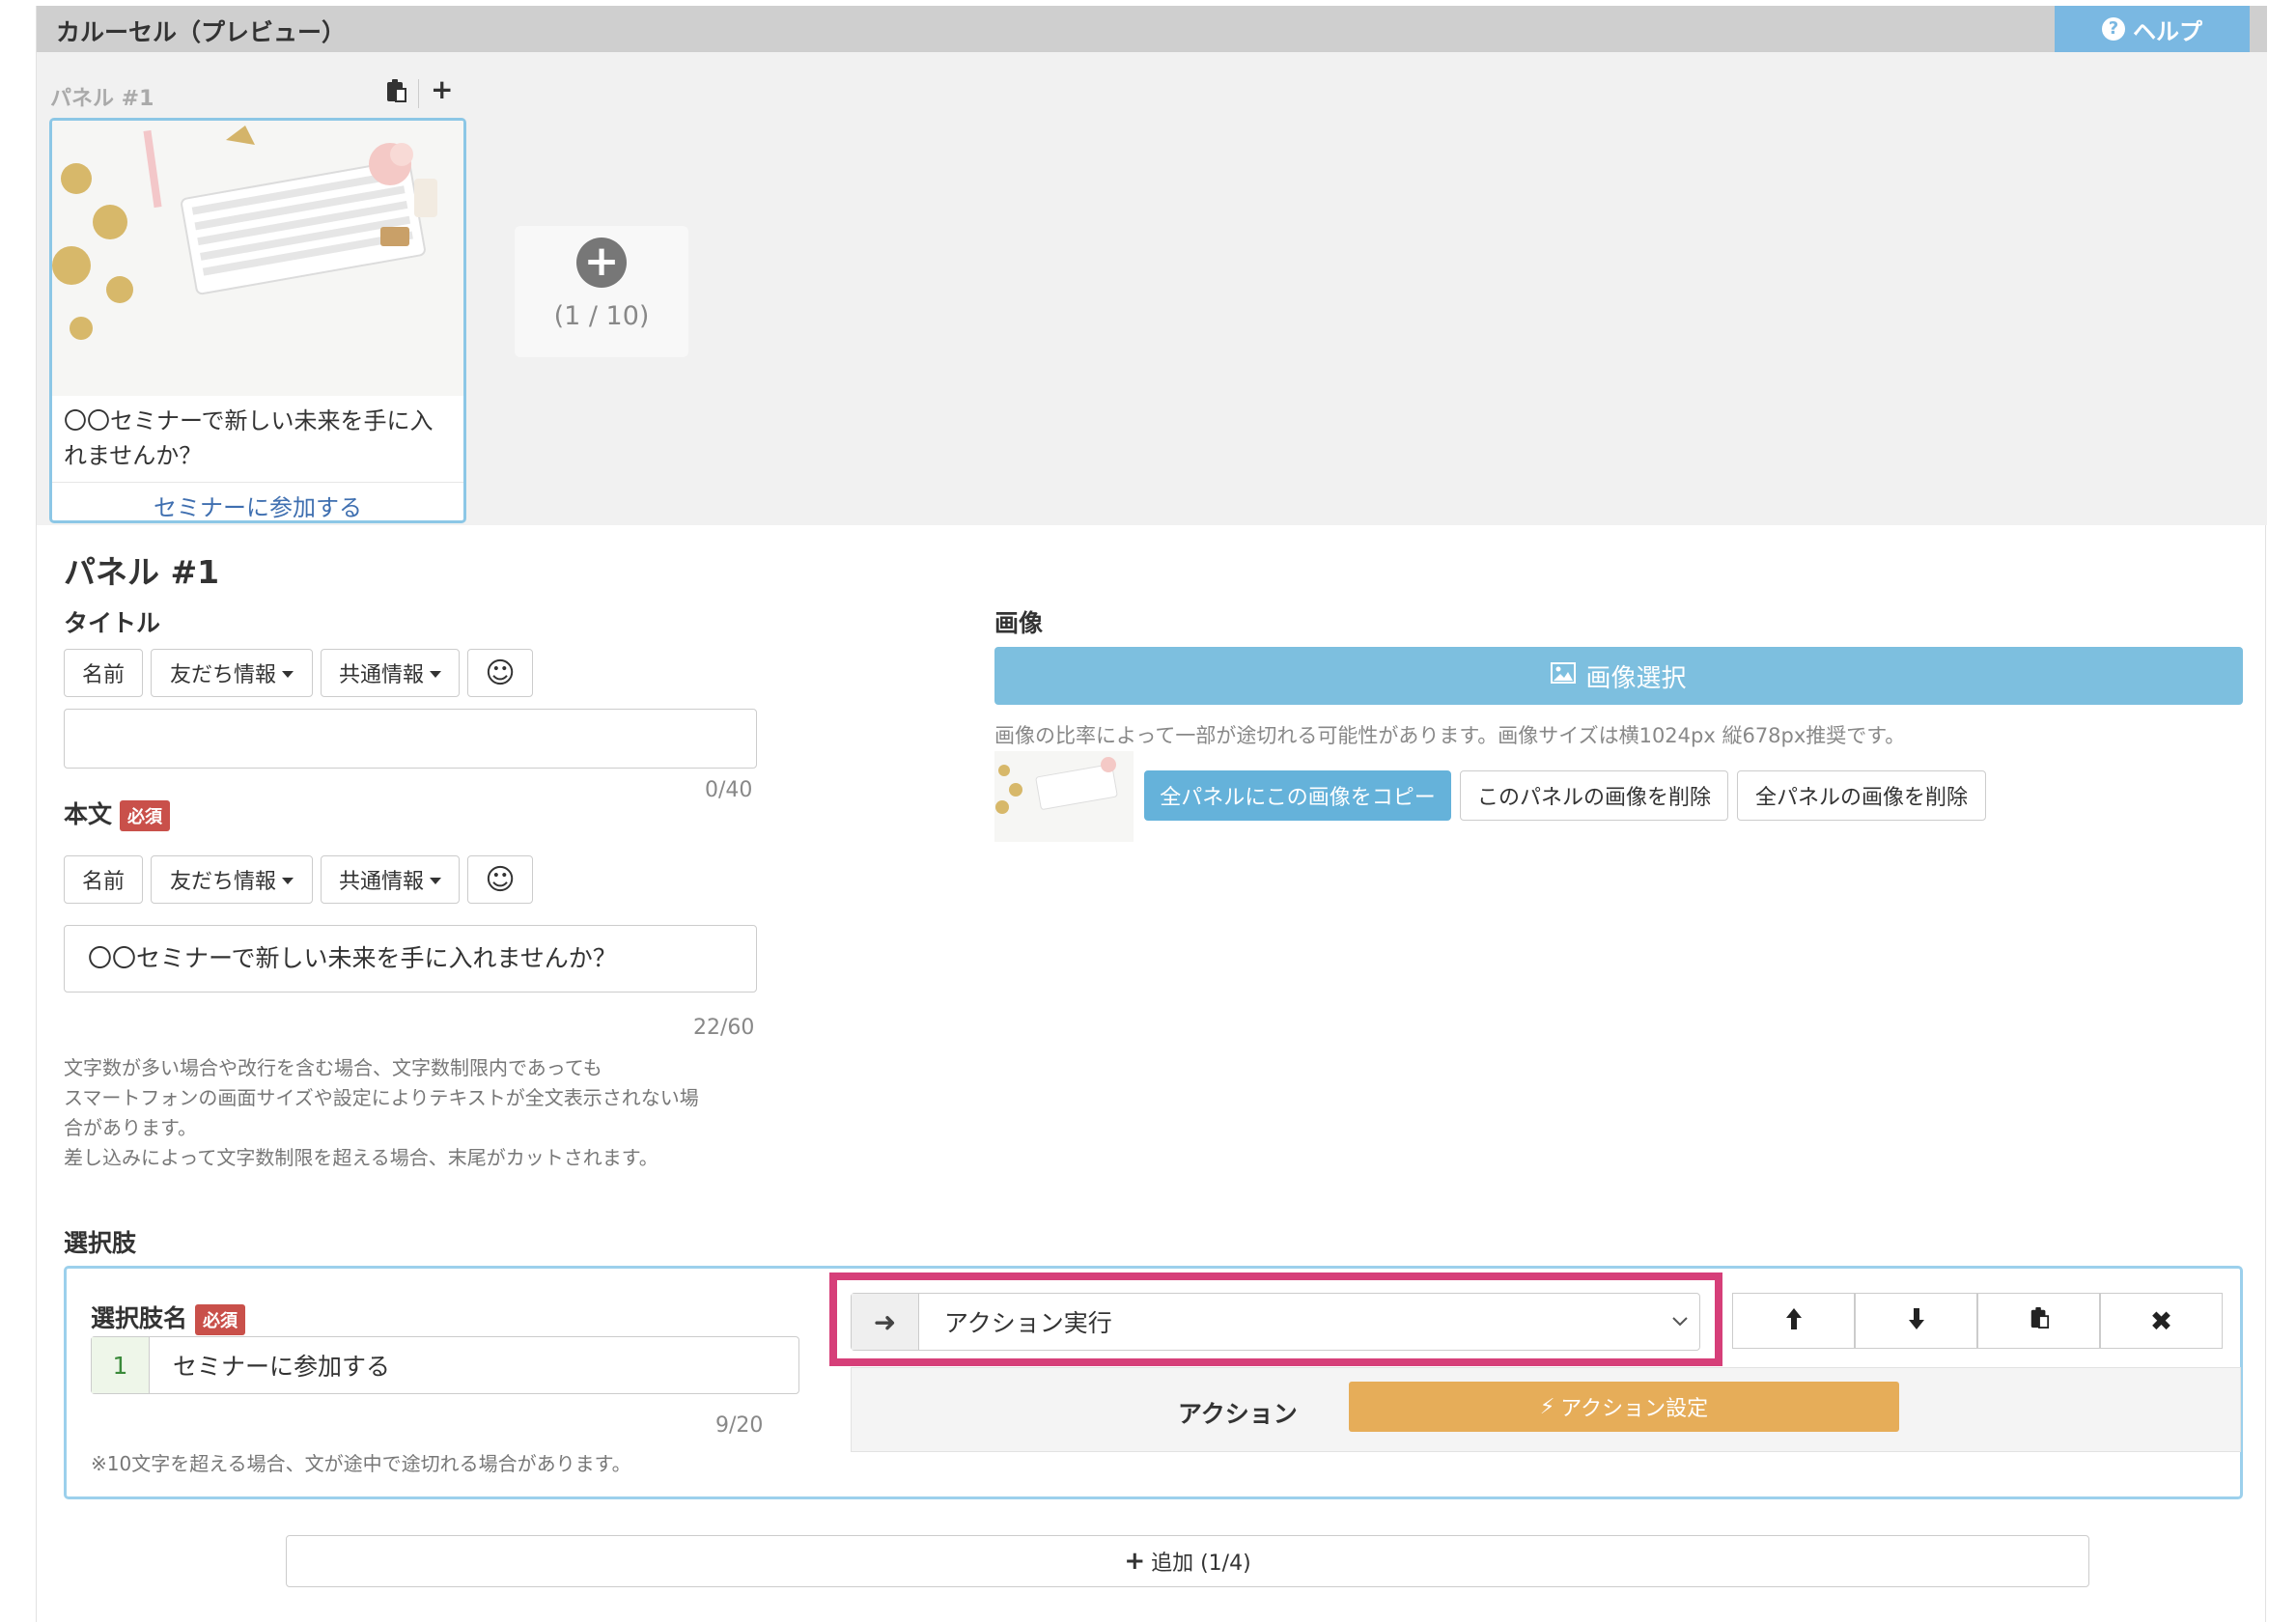 This screenshot has width=2296, height=1622. Describe the element at coordinates (1276, 1322) in the screenshot. I see `action-type-select: ➜ アクション実行` at that location.